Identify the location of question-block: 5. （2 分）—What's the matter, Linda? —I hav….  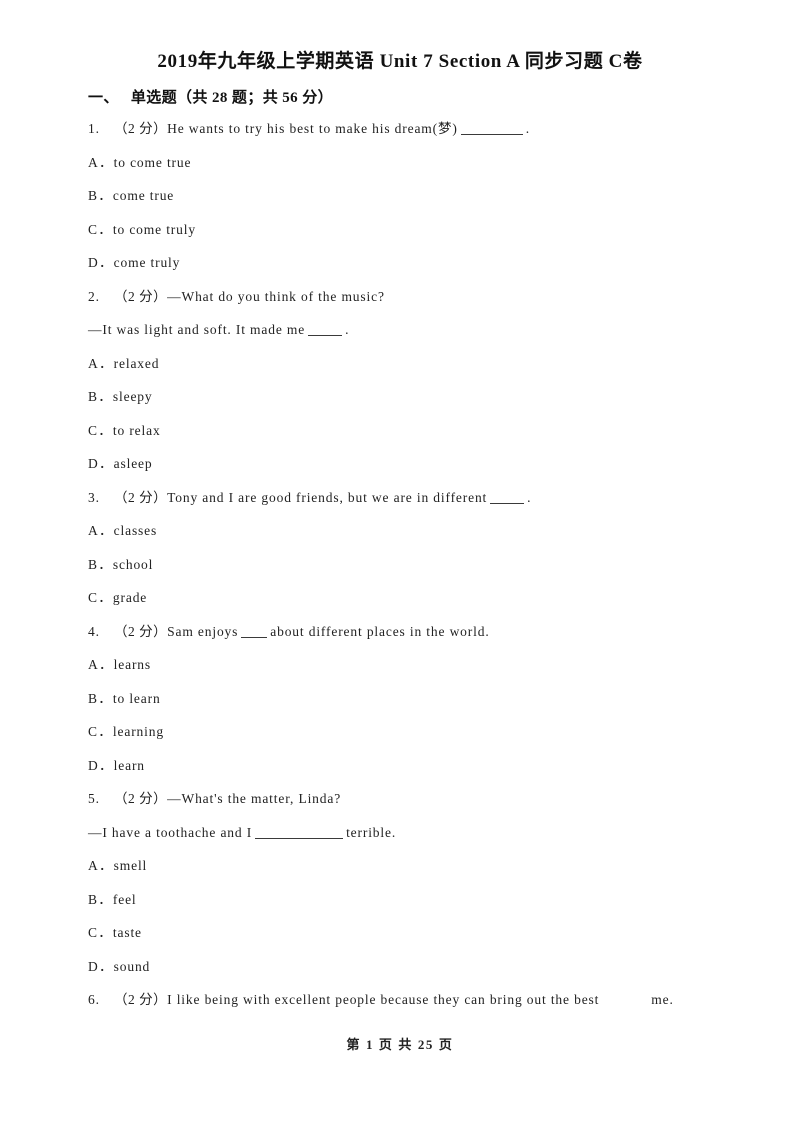
(412, 882).